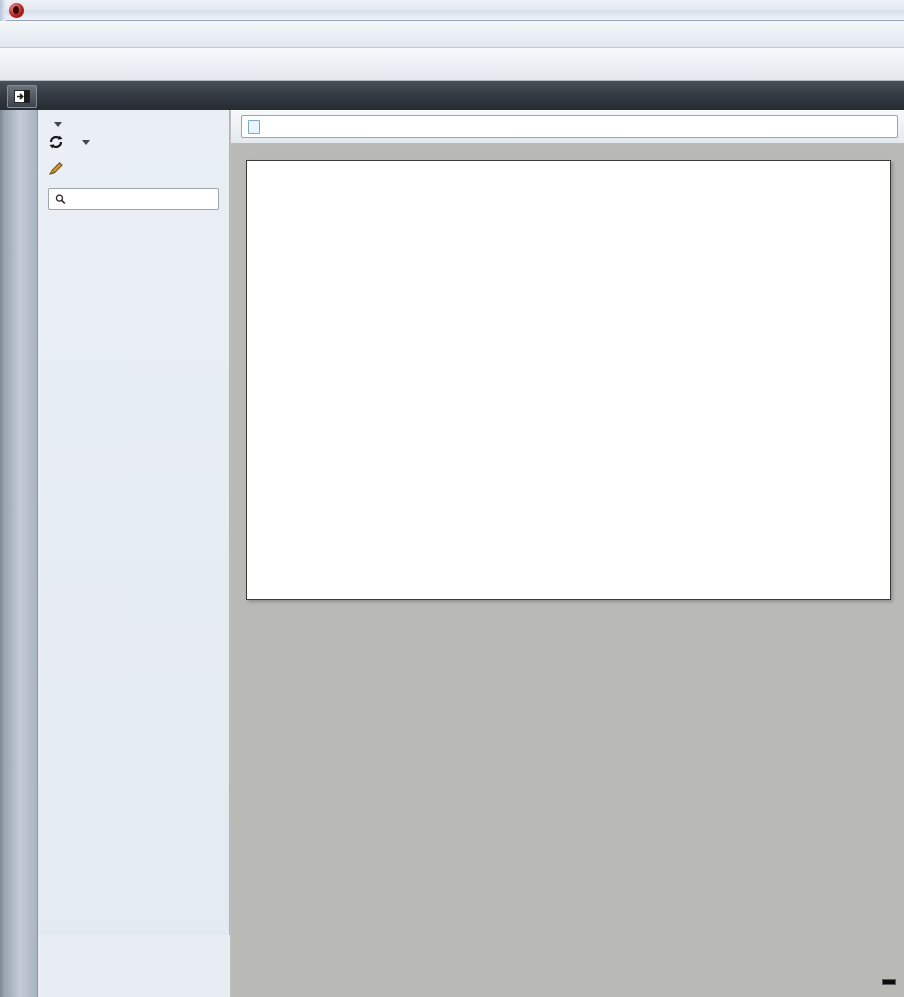 This screenshot has height=997, width=904. Describe the element at coordinates (133, 168) in the screenshot. I see `compose-button` at that location.